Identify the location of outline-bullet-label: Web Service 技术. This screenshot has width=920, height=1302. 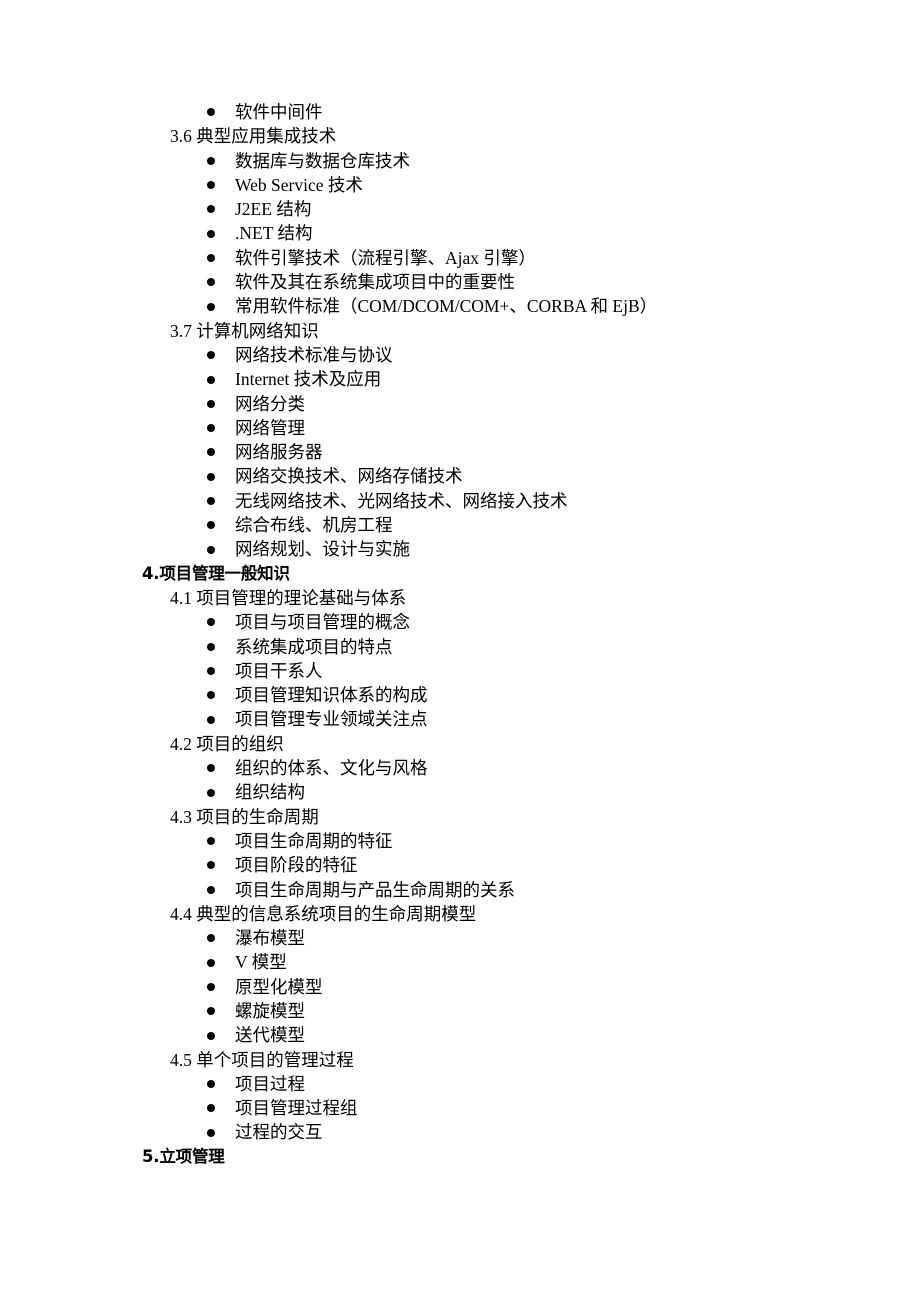
(299, 184).